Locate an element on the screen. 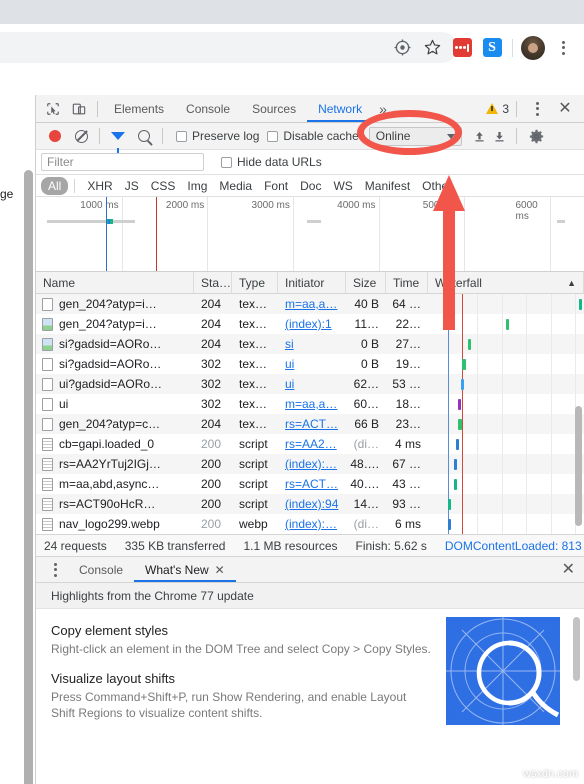  table-row: nav_logo299.webp 200 webp (index):… (di… 6 ms is located at coordinates (310, 524).